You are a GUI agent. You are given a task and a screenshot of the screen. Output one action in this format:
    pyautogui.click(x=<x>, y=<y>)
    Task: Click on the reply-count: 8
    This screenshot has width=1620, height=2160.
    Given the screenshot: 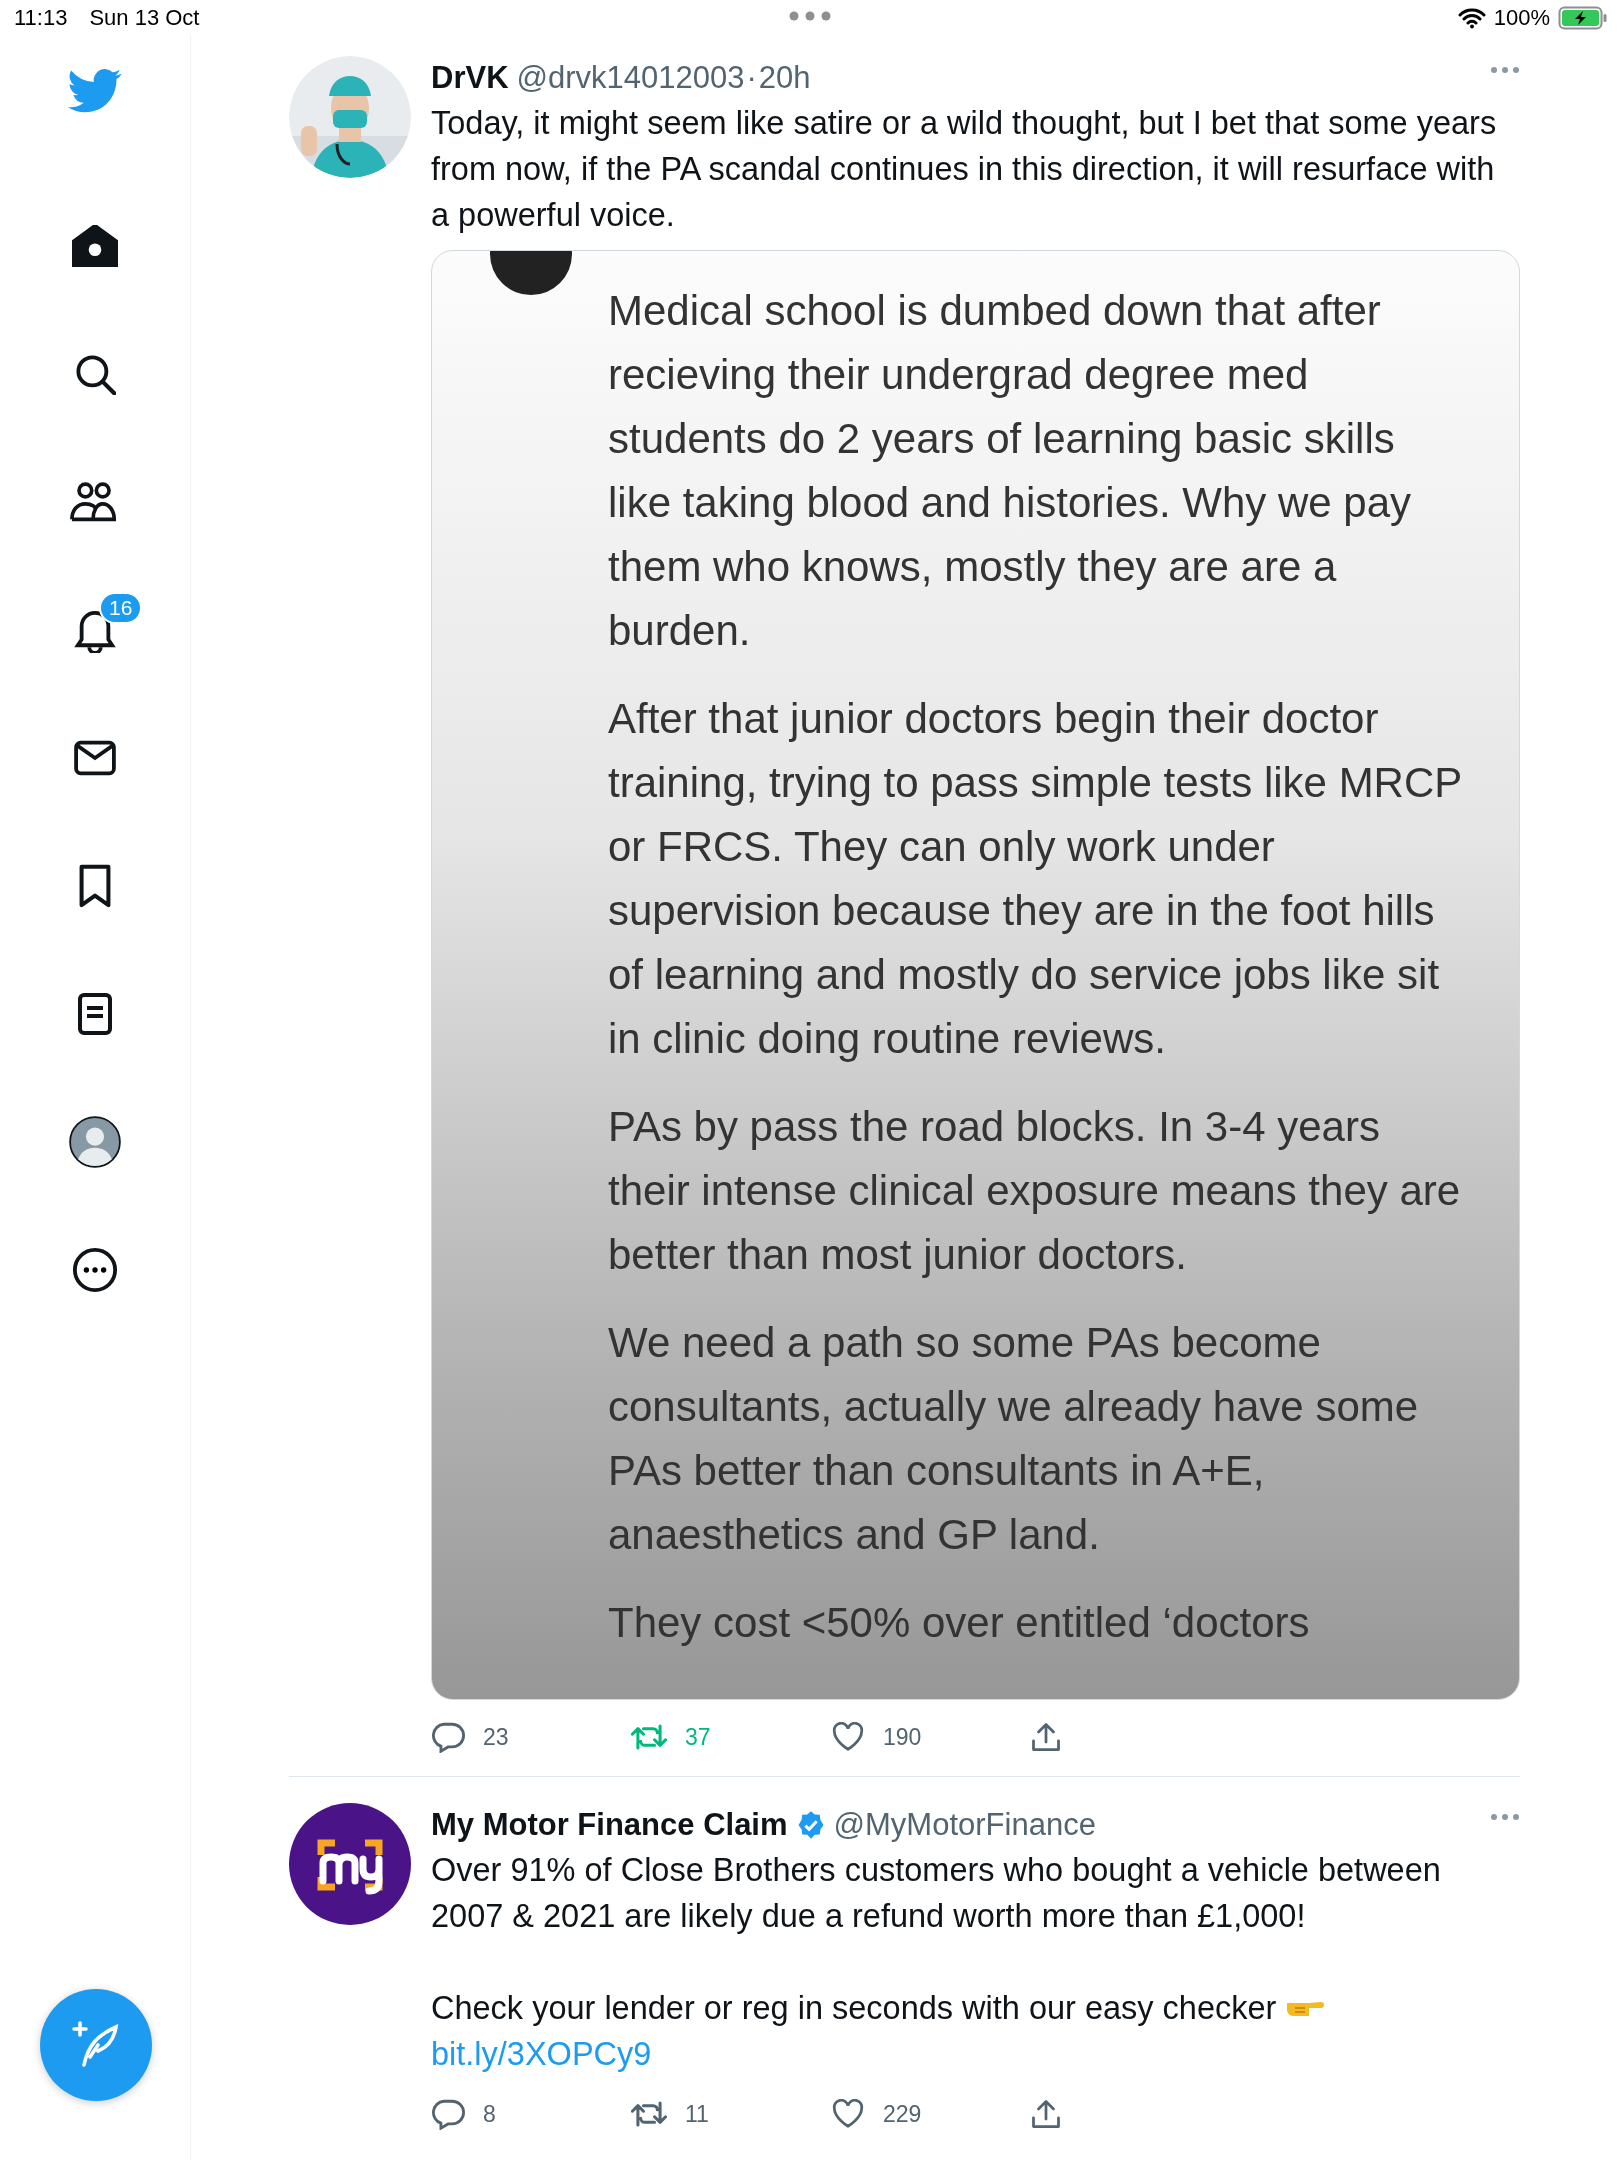 What is the action you would take?
    pyautogui.click(x=489, y=2114)
    